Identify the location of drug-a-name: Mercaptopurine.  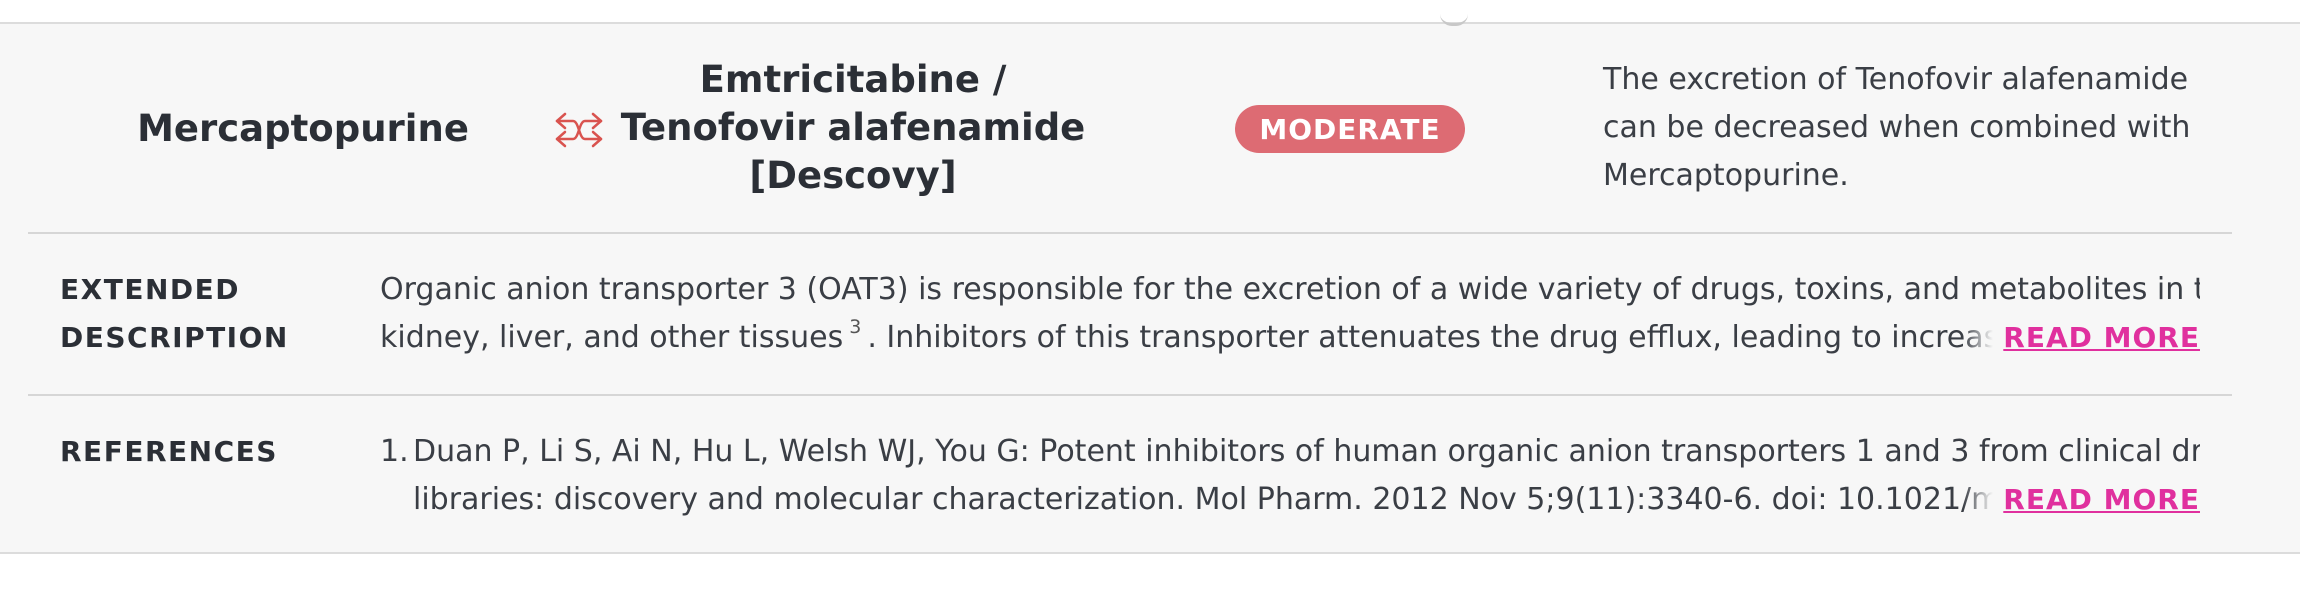
(303, 128).